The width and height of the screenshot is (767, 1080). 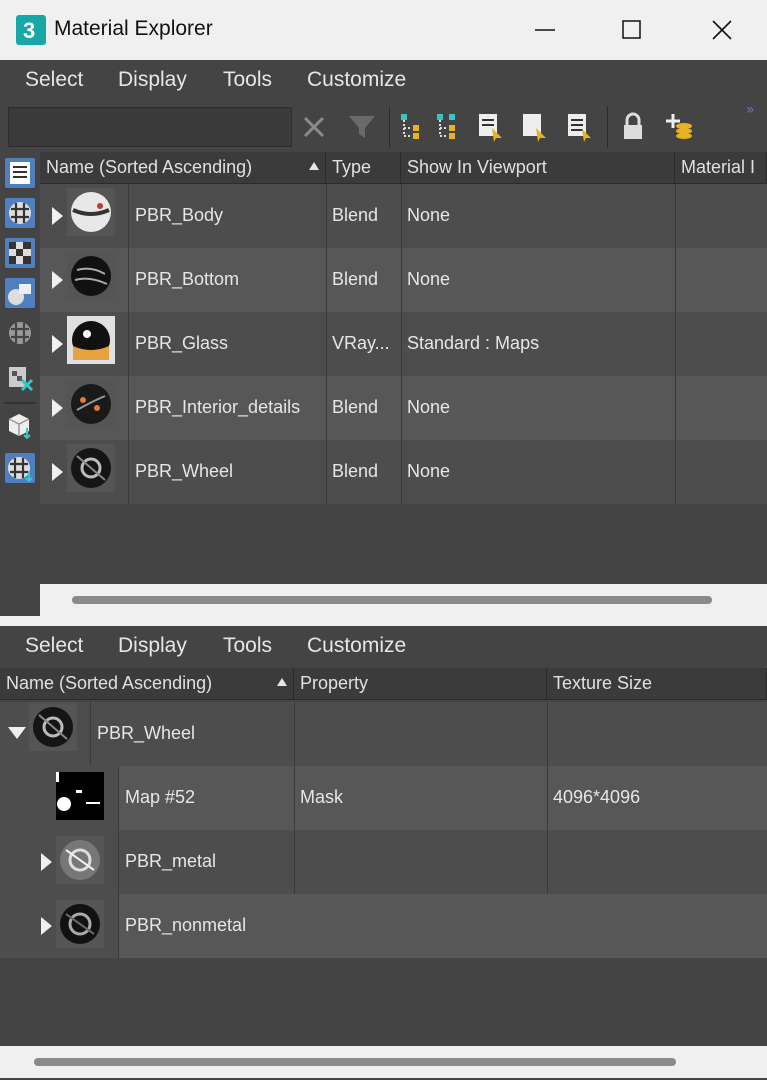 I want to click on table-row: PBR_Body Blend None, so click(x=403, y=216).